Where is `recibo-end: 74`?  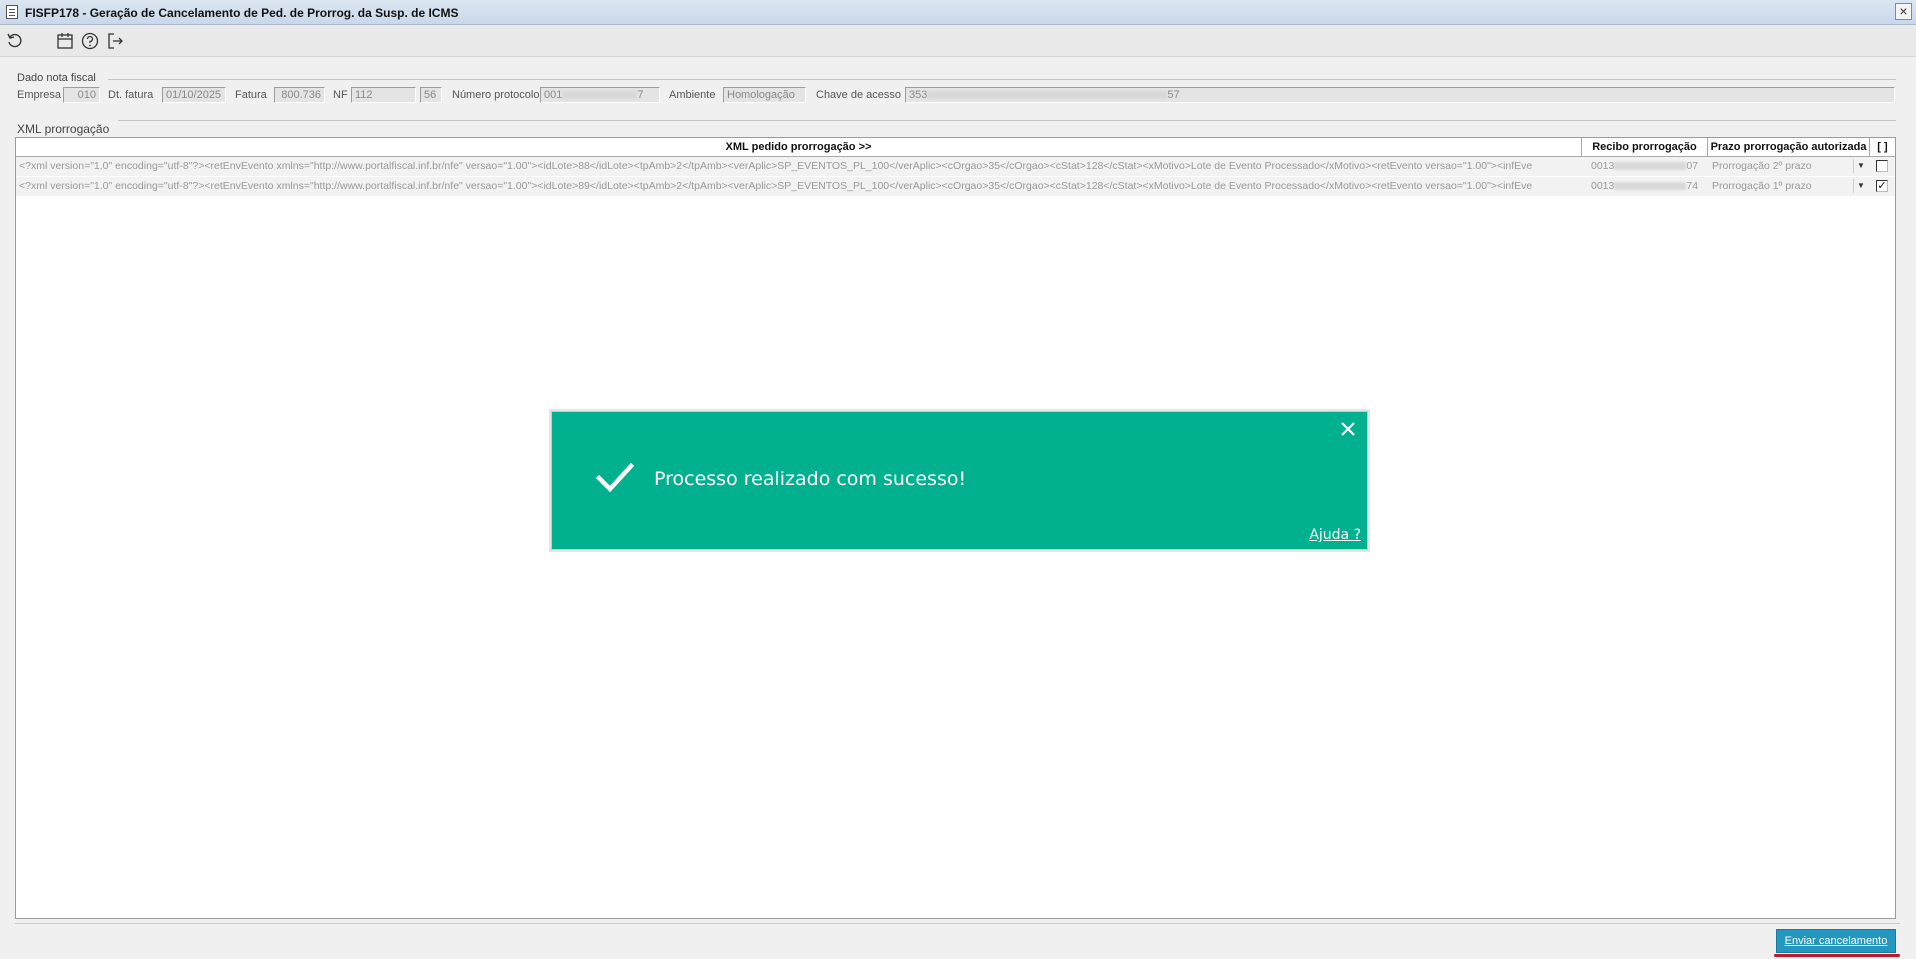 recibo-end: 74 is located at coordinates (1692, 186).